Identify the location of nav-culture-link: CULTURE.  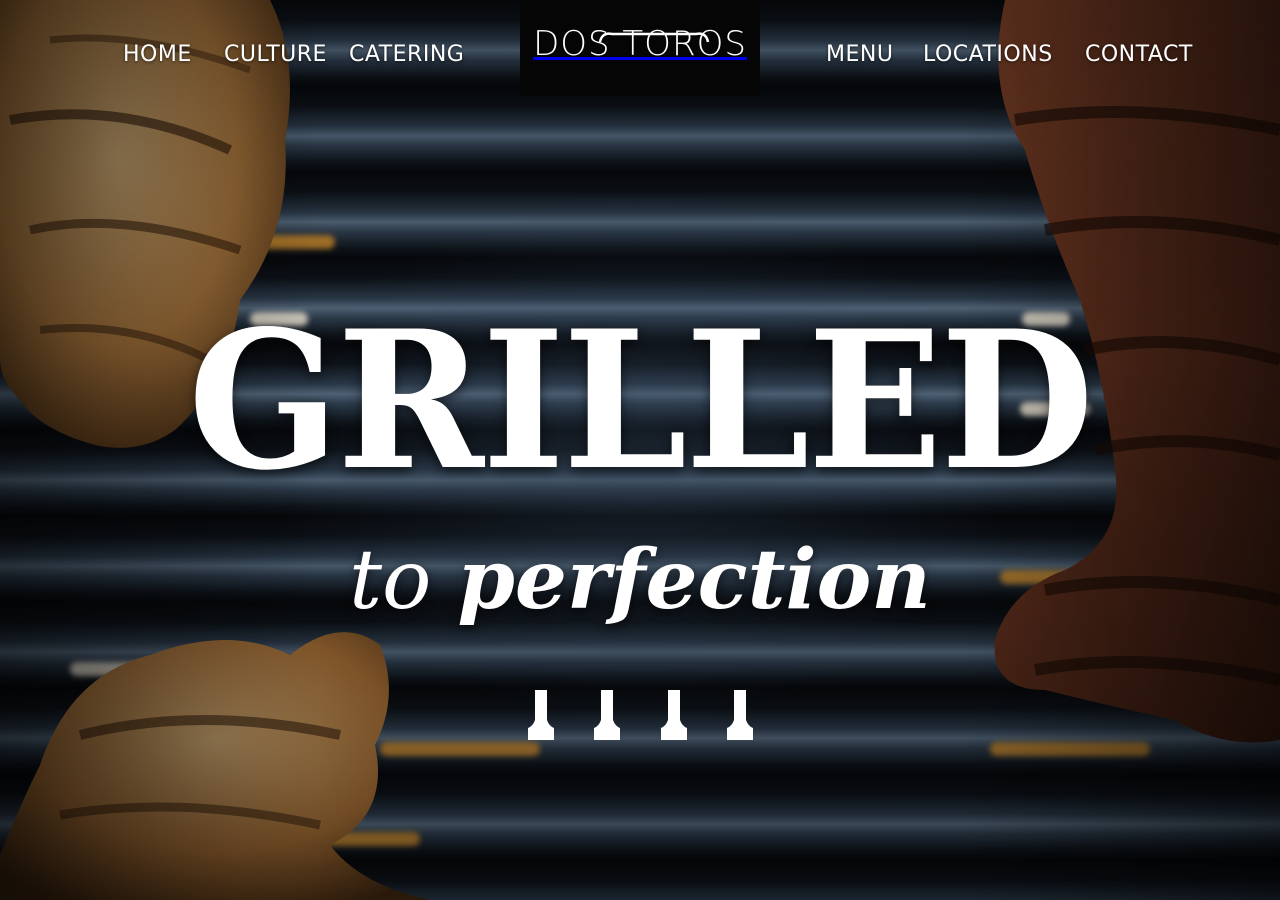
(275, 54).